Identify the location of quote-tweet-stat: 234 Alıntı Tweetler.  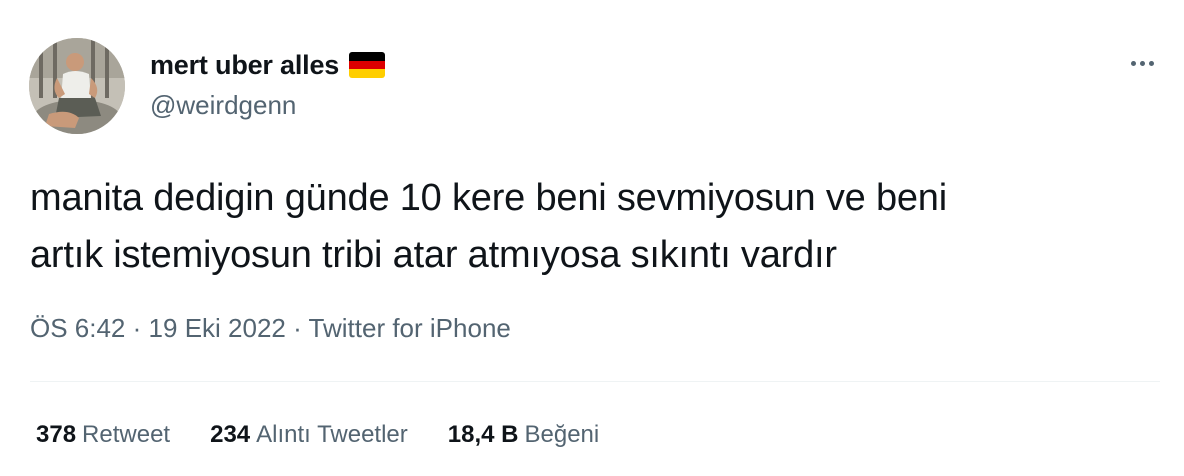
(309, 435).